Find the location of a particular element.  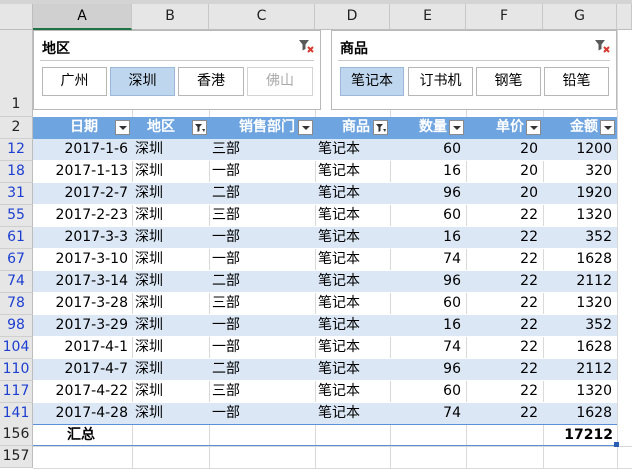

row-header-filtered: 110 is located at coordinates (16, 370).